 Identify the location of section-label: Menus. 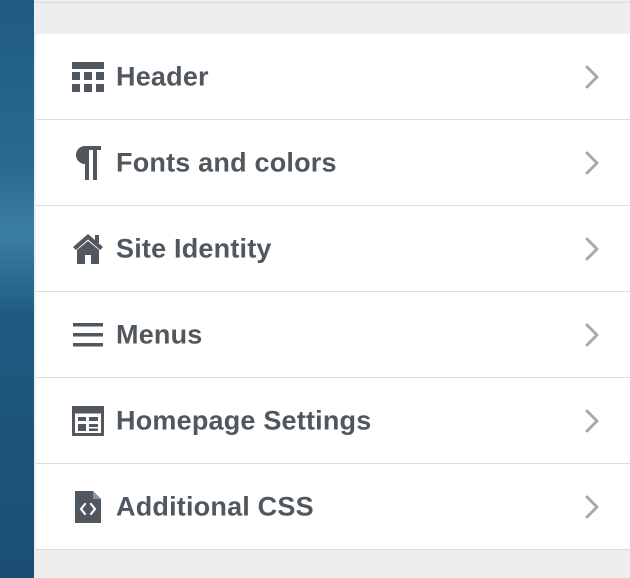
(159, 334).